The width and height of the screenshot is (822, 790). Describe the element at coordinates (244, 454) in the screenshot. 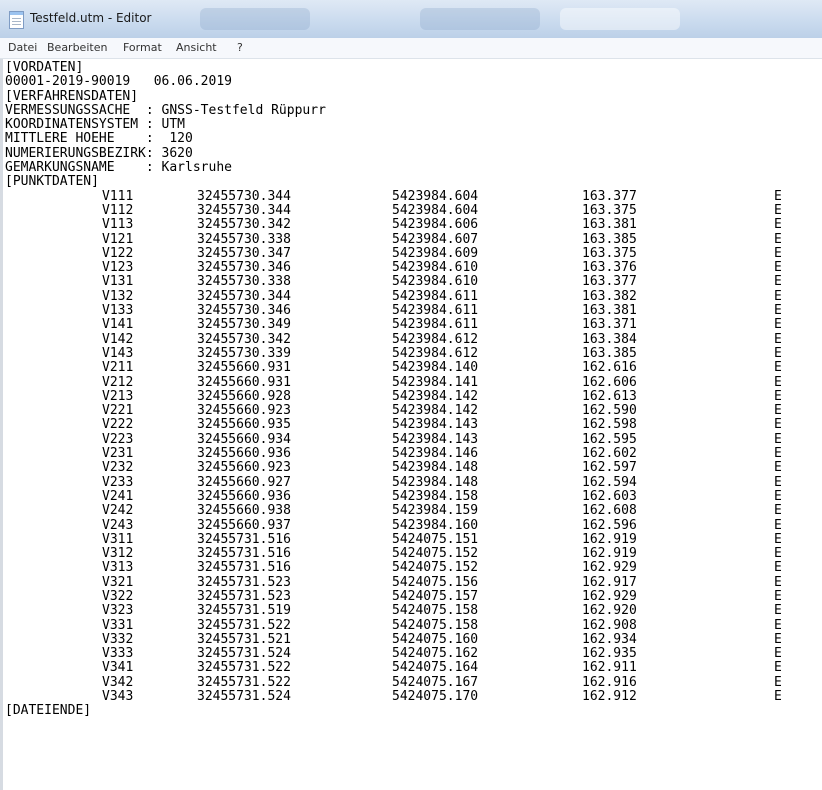

I see `point-easting: 32455660.936` at that location.